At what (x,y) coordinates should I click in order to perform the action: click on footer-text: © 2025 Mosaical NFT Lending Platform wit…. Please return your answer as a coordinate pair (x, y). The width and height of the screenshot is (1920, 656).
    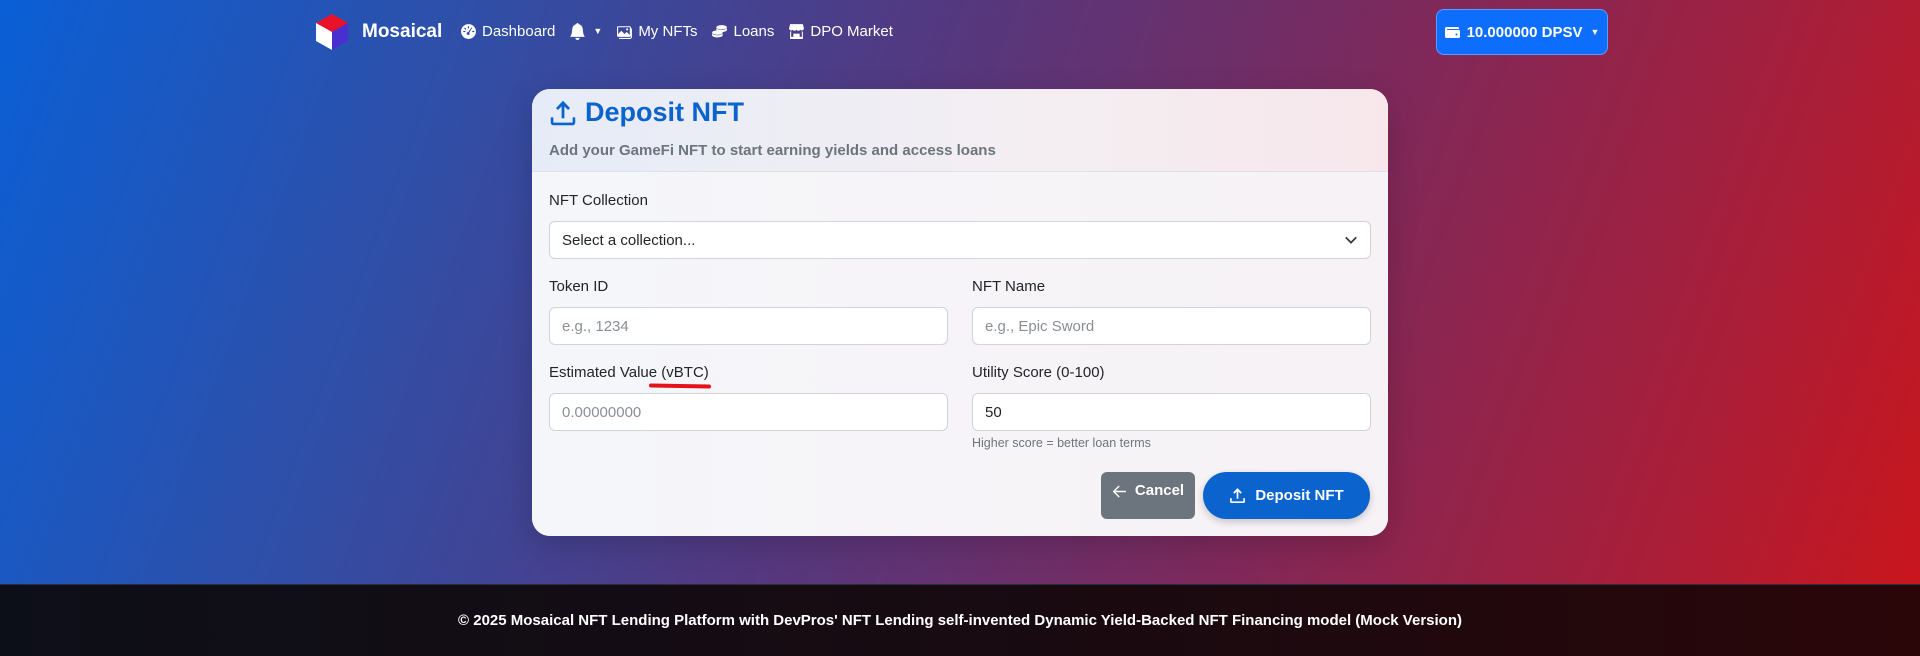
    Looking at the image, I should click on (960, 620).